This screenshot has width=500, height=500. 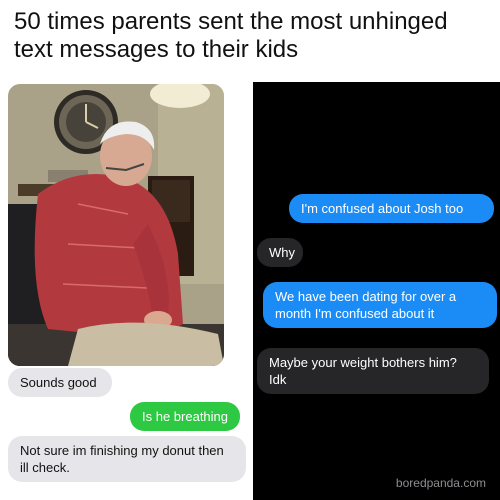 I want to click on message-received: Maybe your weight bothers him? Idk, so click(x=373, y=371).